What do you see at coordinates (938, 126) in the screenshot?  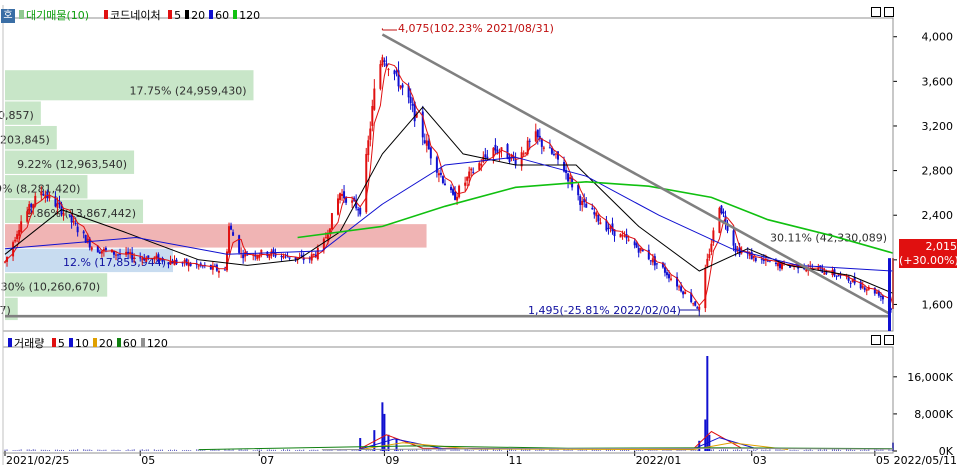 I see `price-axis-label: 3,200` at bounding box center [938, 126].